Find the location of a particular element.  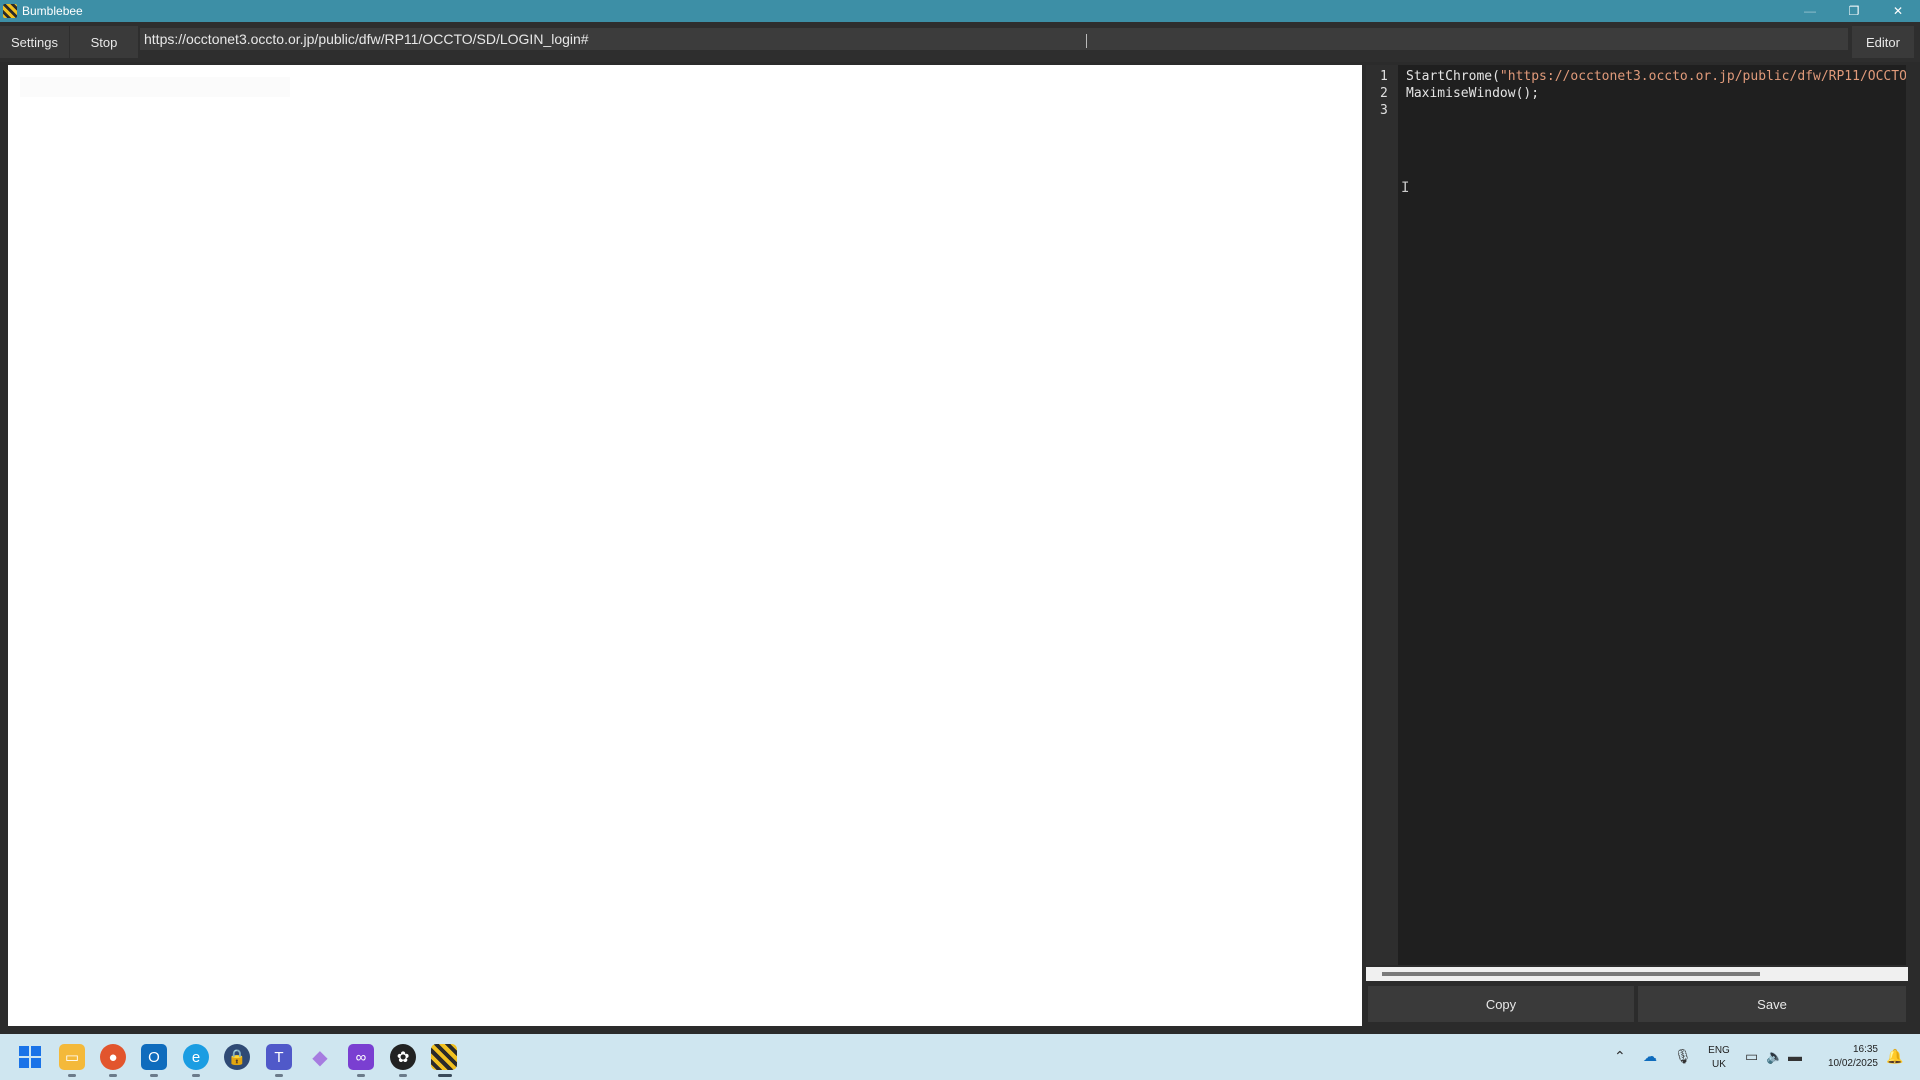

line-number: 3 is located at coordinates (1384, 110).